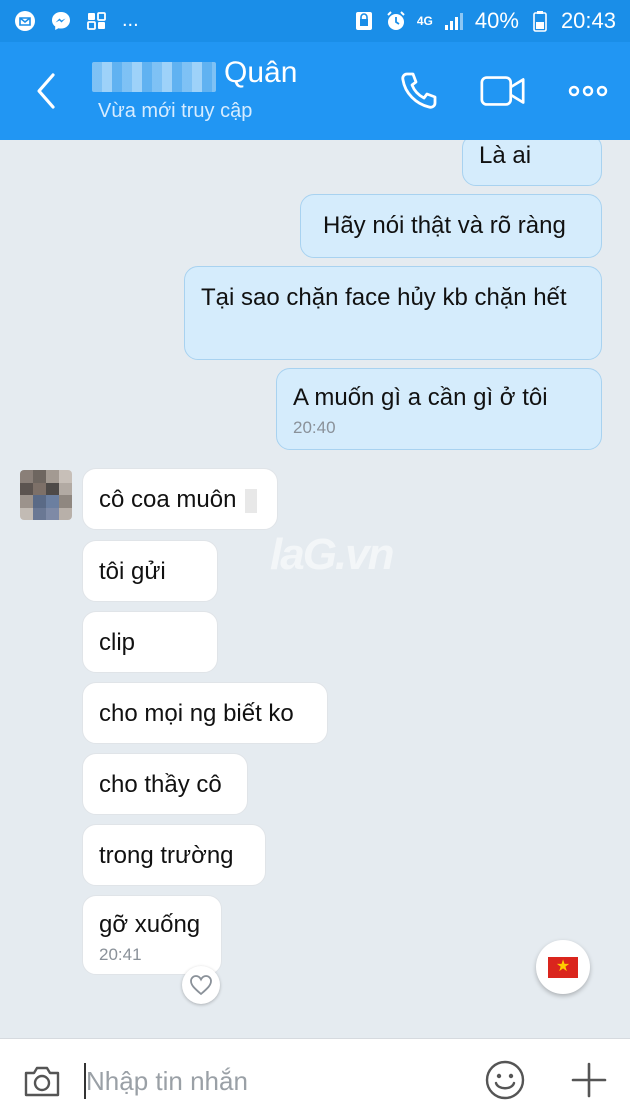 This screenshot has height=1120, width=630. I want to click on message-bubble-received: cho mọi ng biết ko, so click(205, 713).